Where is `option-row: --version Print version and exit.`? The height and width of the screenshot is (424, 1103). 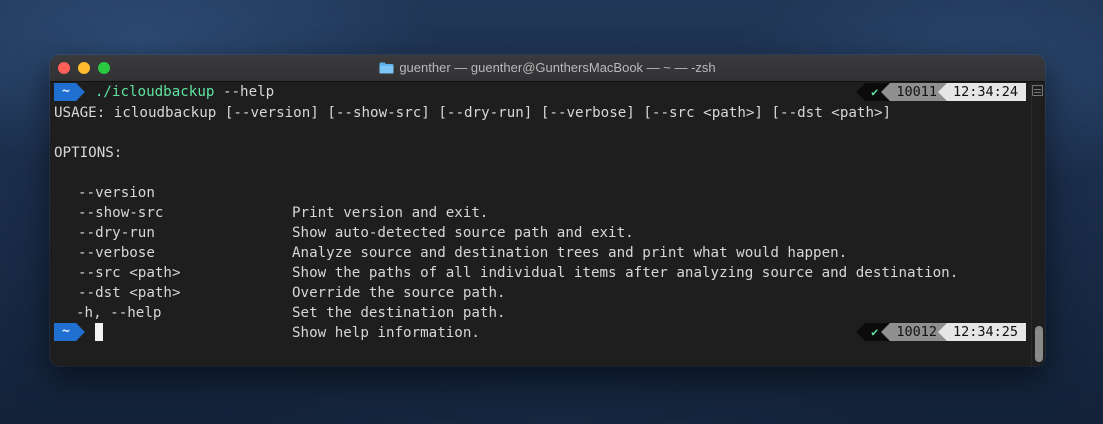 option-row: --version Print version and exit. is located at coordinates (541, 192).